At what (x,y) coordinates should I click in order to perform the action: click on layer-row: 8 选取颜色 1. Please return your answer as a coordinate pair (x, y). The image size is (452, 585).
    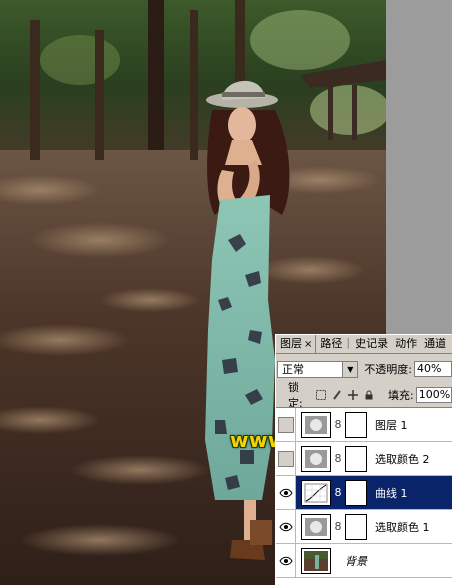
    Looking at the image, I should click on (364, 527).